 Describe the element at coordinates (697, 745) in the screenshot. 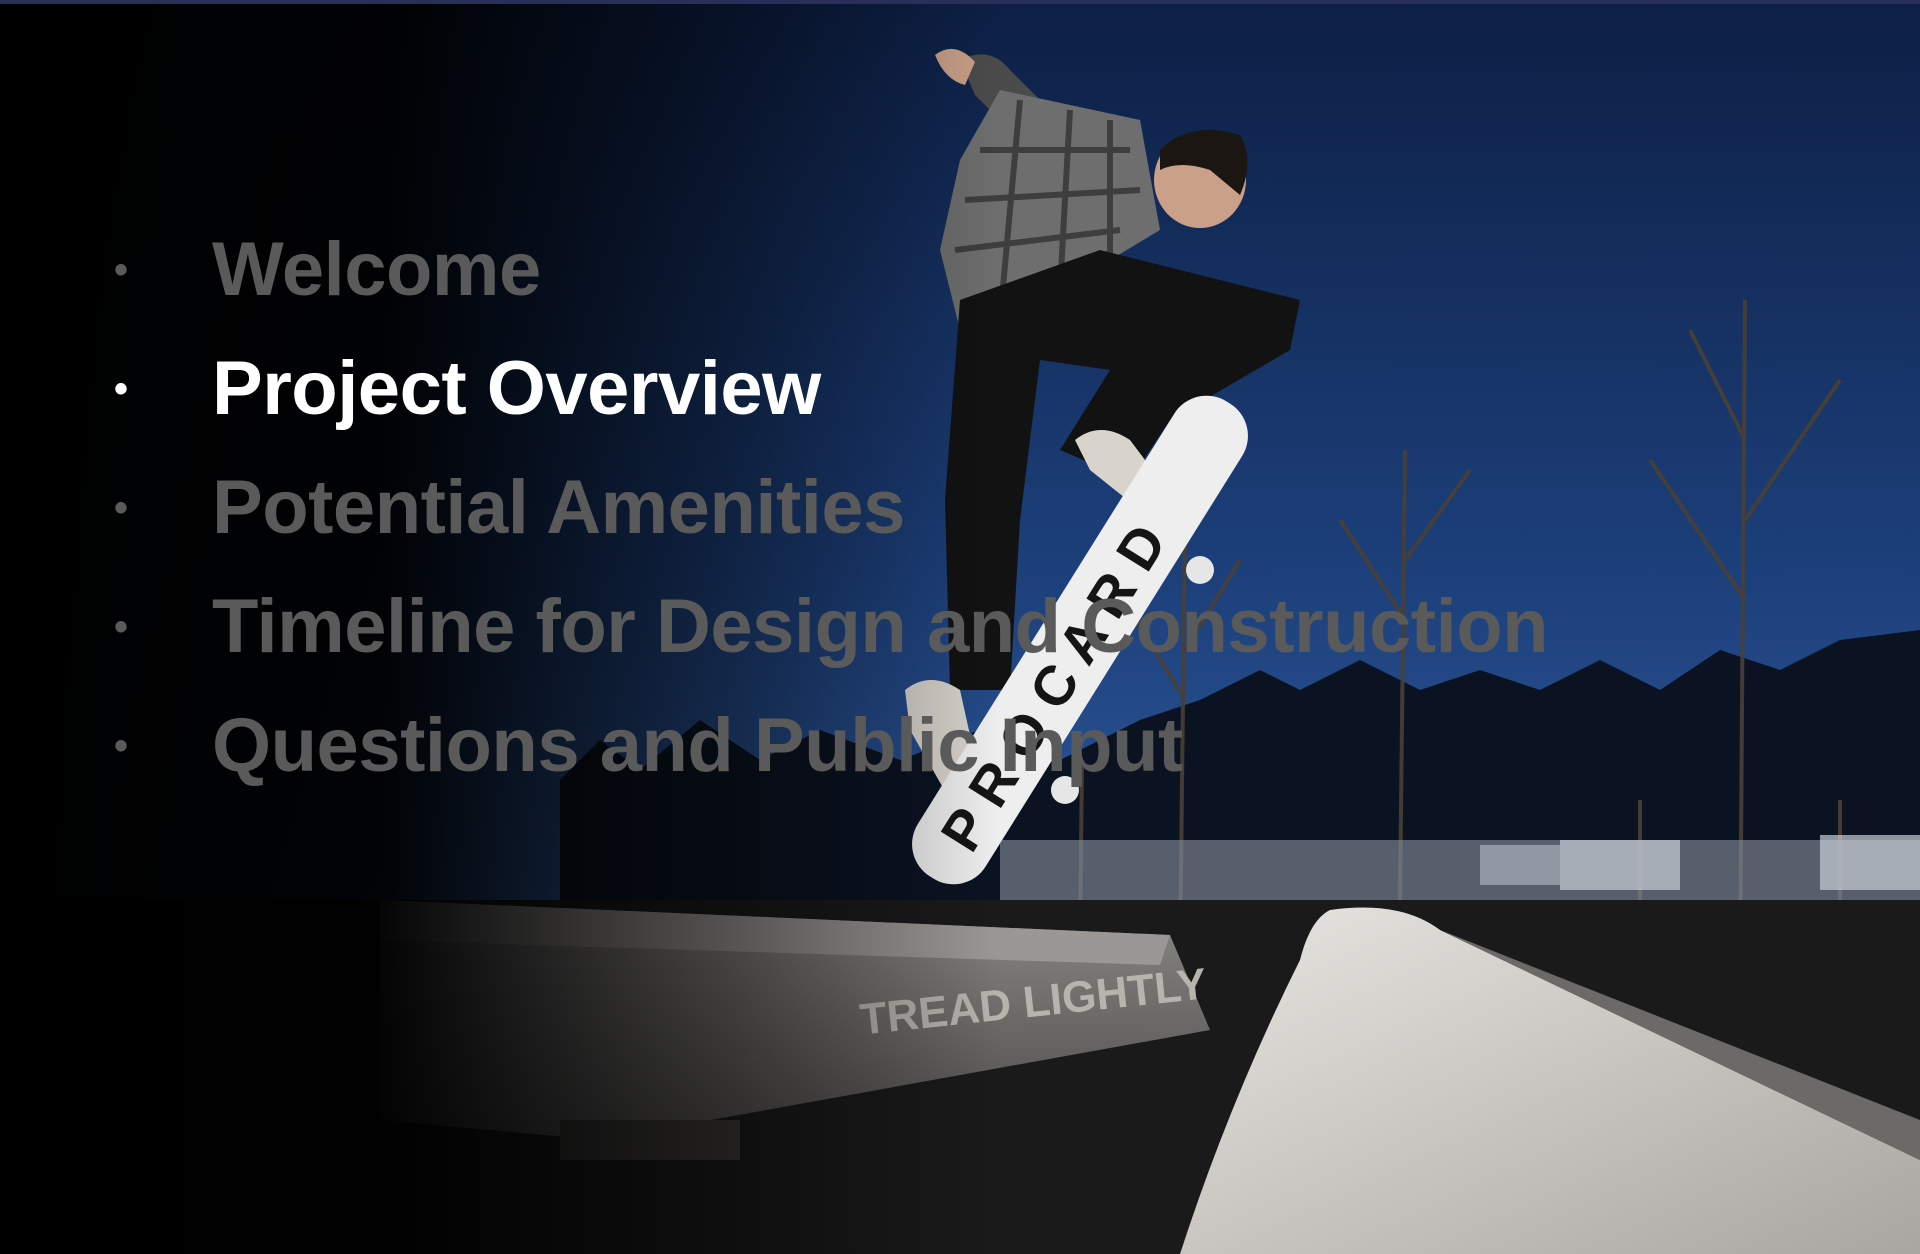

I see `agenda-label: Questions and Public Input` at that location.